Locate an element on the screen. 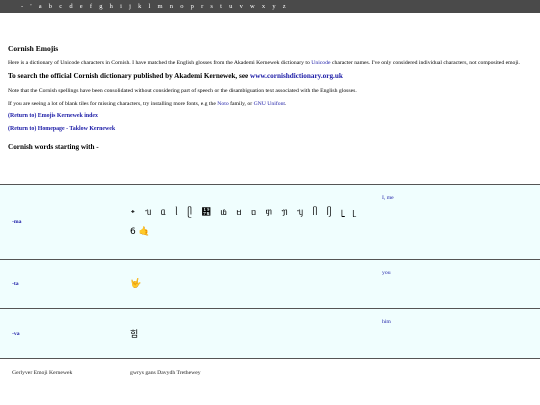  fonts-text-mid: family, or is located at coordinates (241, 103).